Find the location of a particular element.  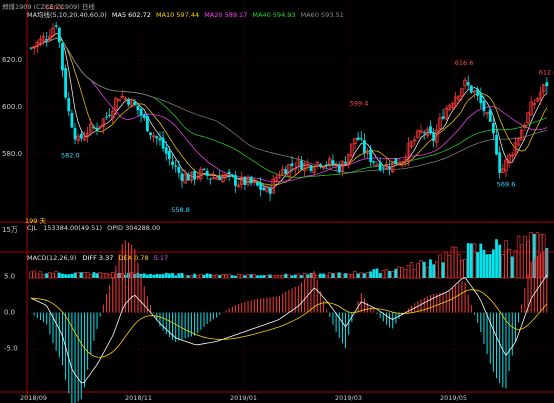

x-tick-label: 2019/05 is located at coordinates (453, 398).